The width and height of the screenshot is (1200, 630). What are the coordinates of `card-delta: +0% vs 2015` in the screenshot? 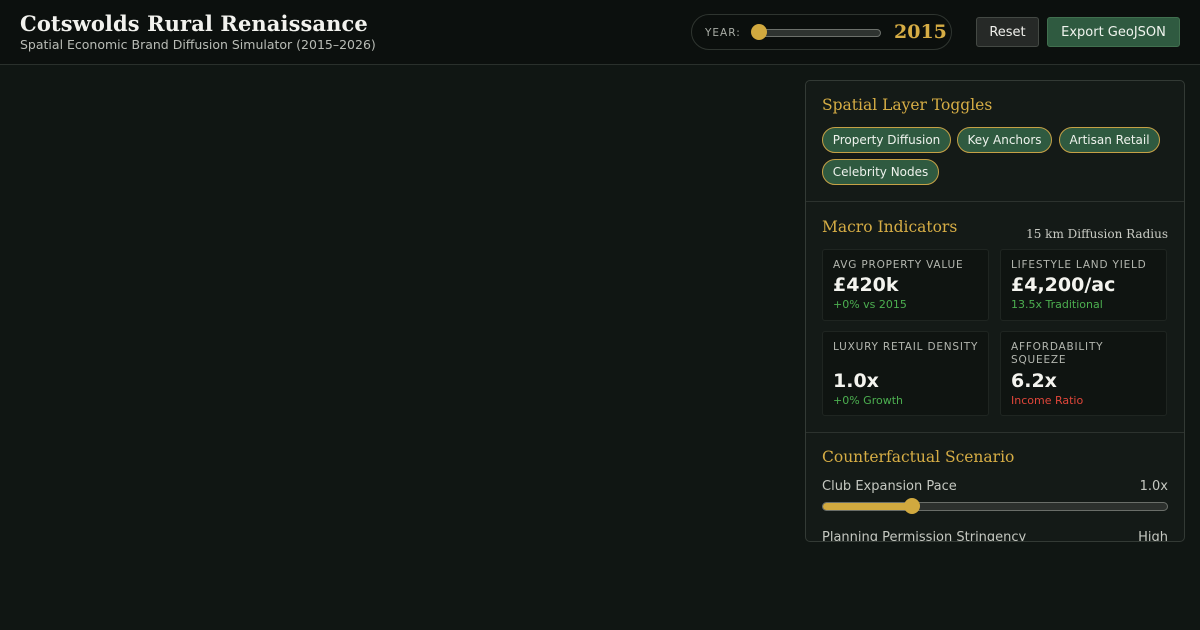 It's located at (870, 304).